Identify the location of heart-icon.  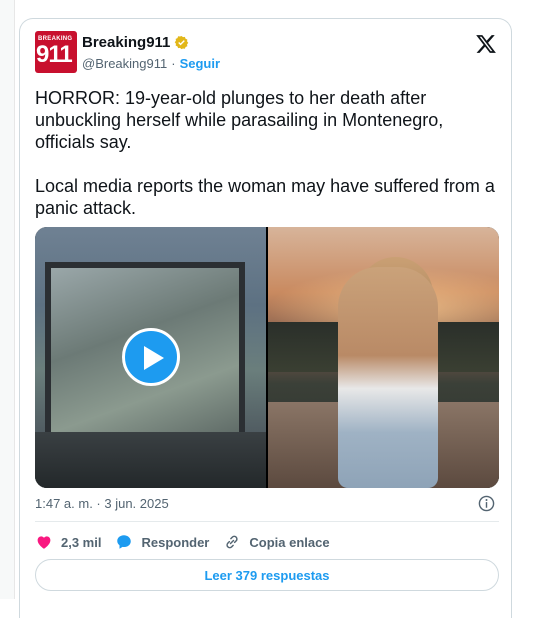
(44, 542).